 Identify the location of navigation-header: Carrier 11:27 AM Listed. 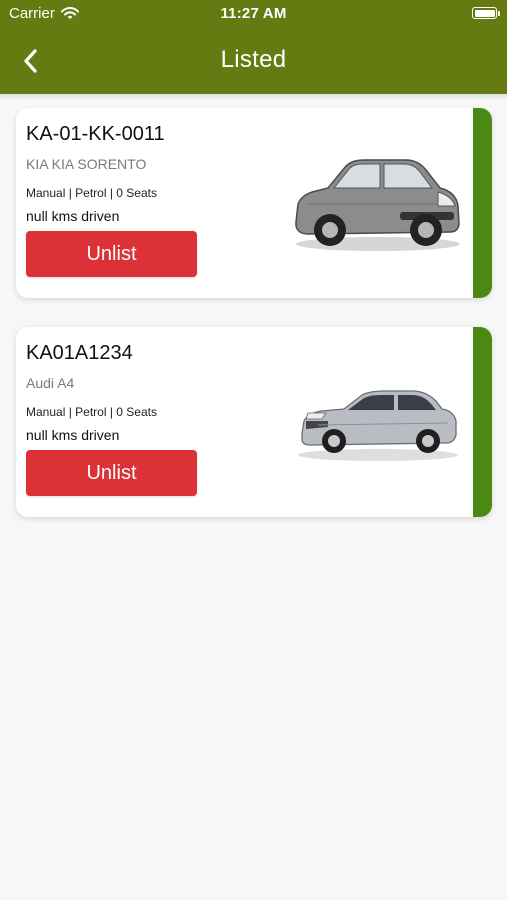
(253, 47).